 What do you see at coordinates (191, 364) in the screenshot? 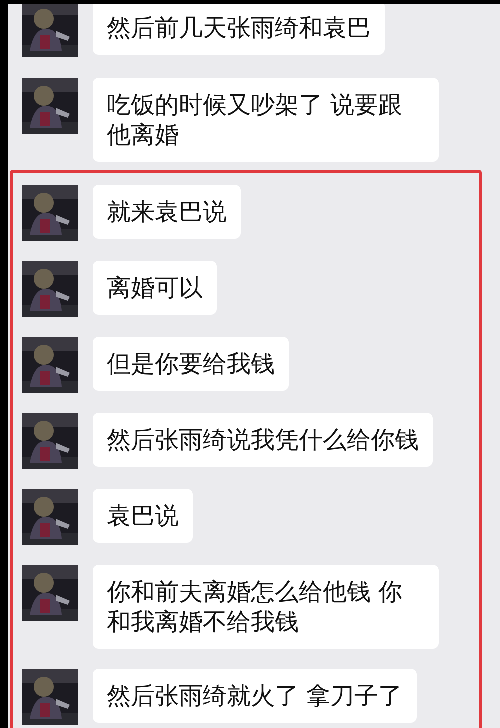
I see `message-bubble: 但是你要给我钱` at bounding box center [191, 364].